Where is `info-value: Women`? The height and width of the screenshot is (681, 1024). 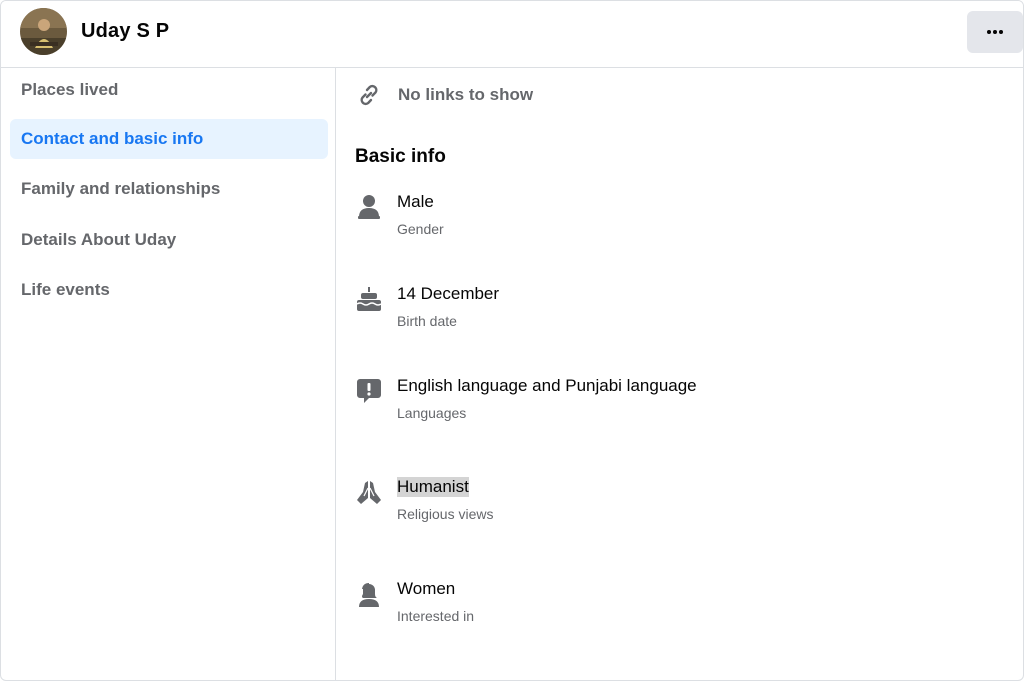
info-value: Women is located at coordinates (426, 588).